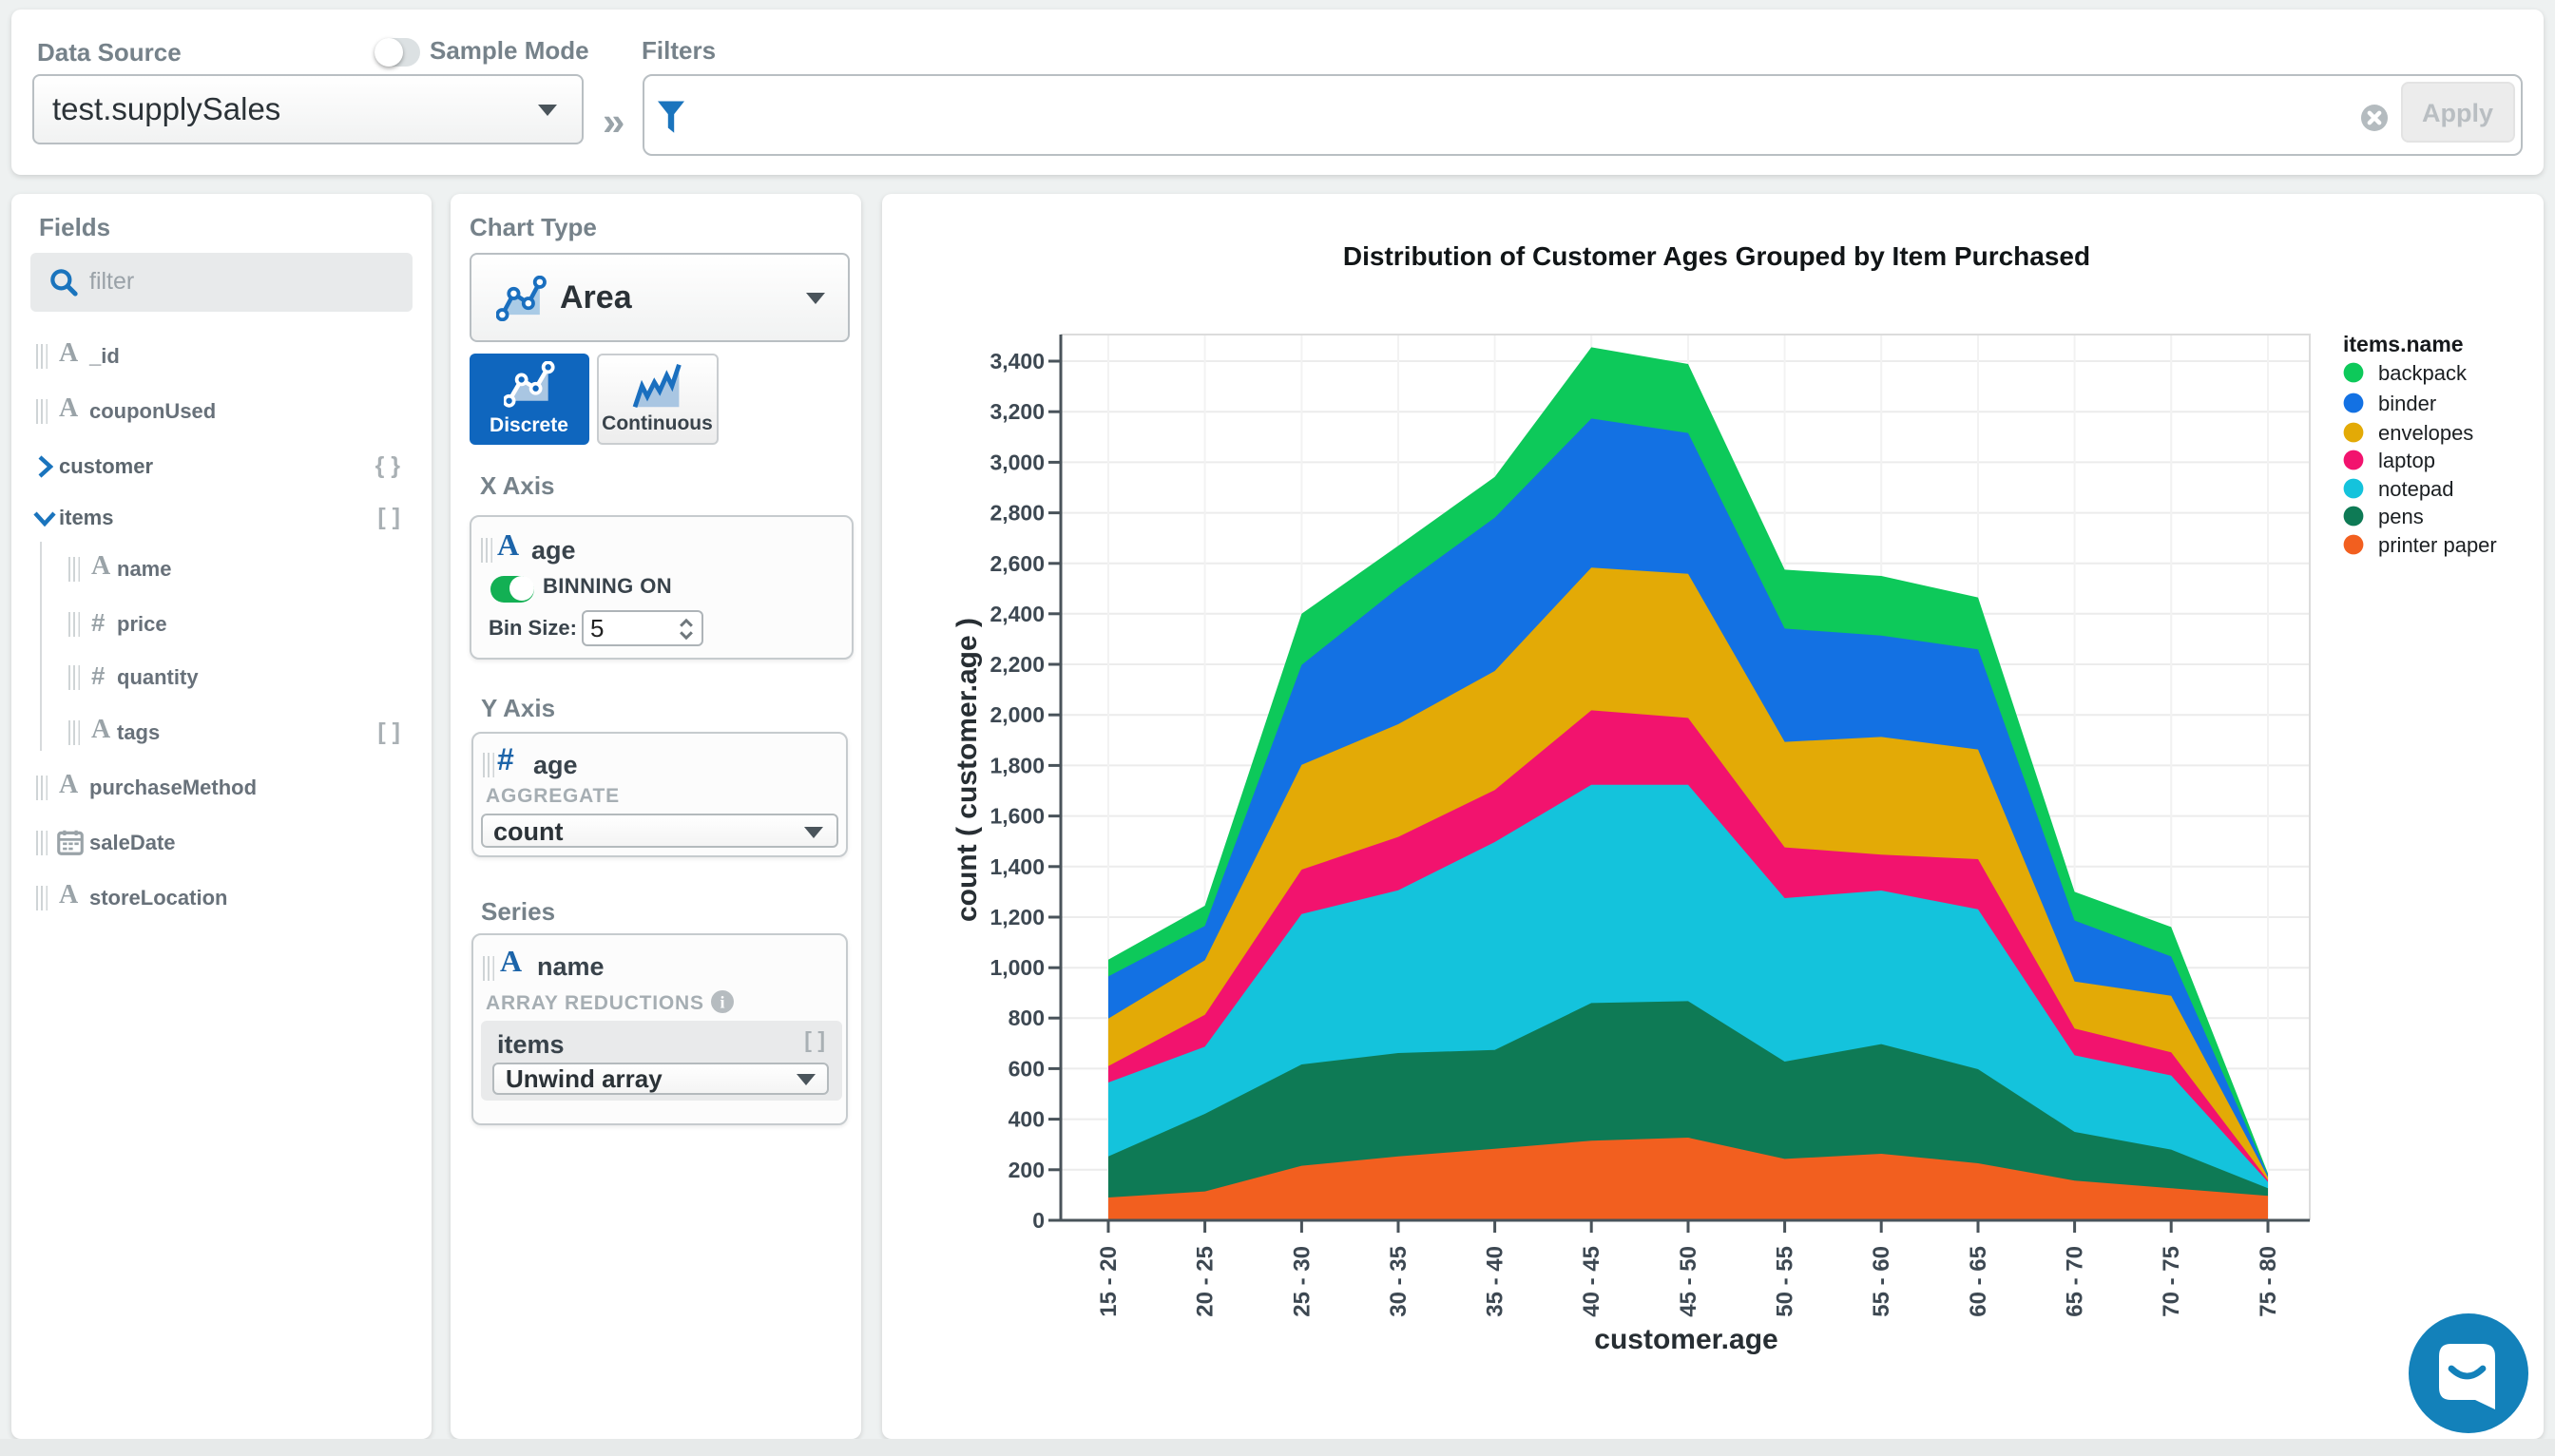 This screenshot has height=1456, width=2555. What do you see at coordinates (1026, 1119) in the screenshot?
I see `svg-text: 400` at bounding box center [1026, 1119].